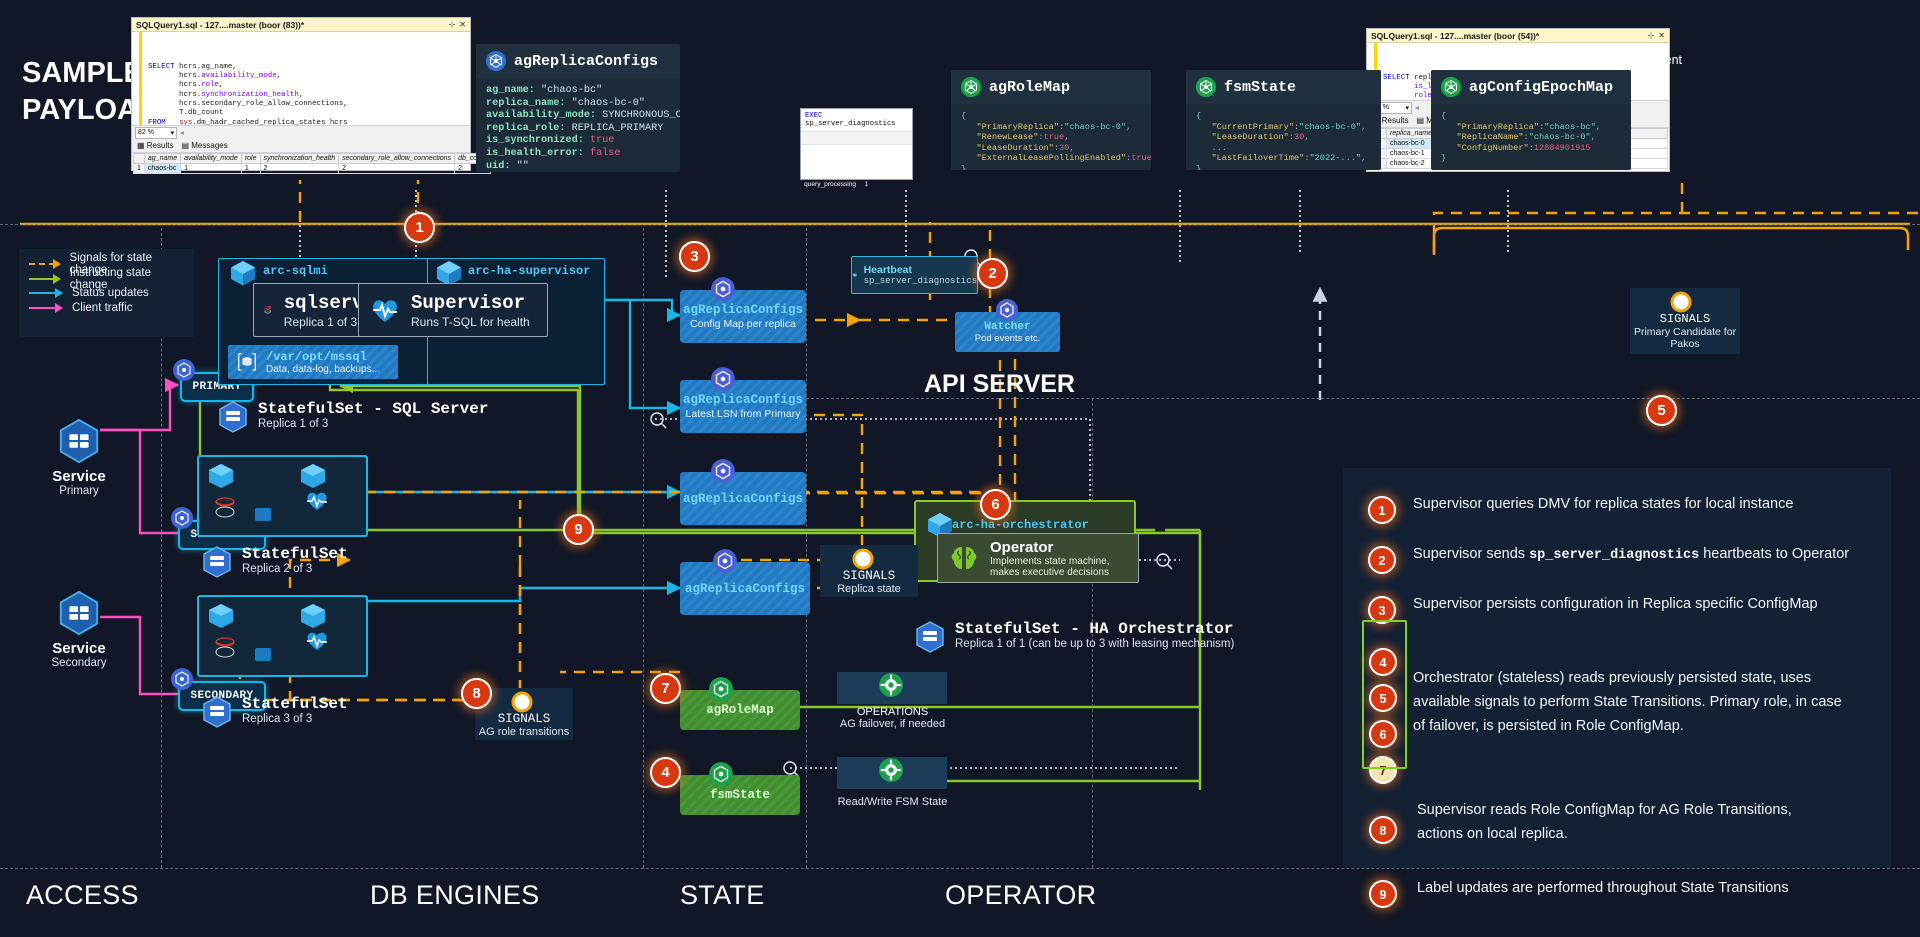 The height and width of the screenshot is (937, 1920). Describe the element at coordinates (301, 146) in the screenshot. I see `ssms-left-result-tabs: ▦ Results ▤ Messages` at that location.